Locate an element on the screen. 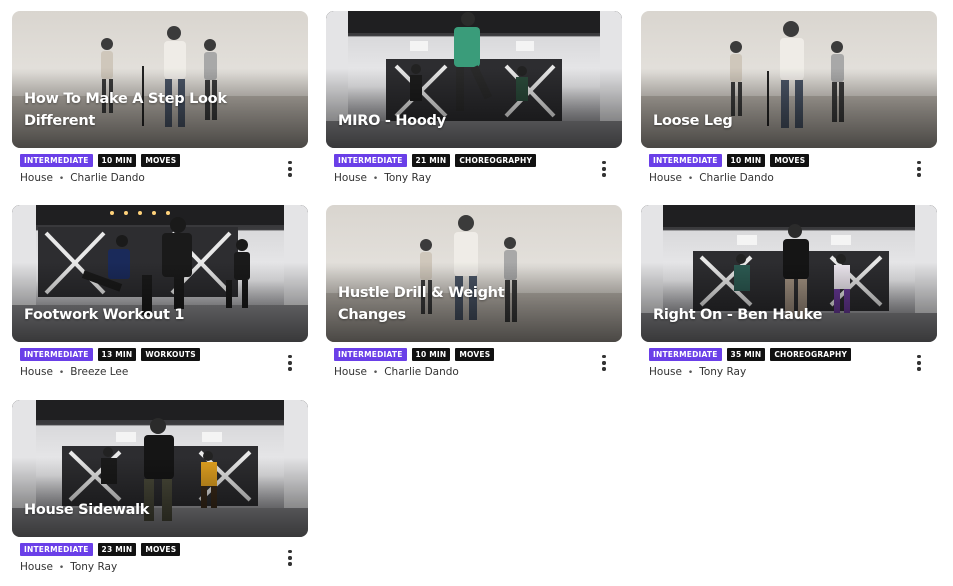  class-meta: House • Breeze Lee is located at coordinates (74, 372).